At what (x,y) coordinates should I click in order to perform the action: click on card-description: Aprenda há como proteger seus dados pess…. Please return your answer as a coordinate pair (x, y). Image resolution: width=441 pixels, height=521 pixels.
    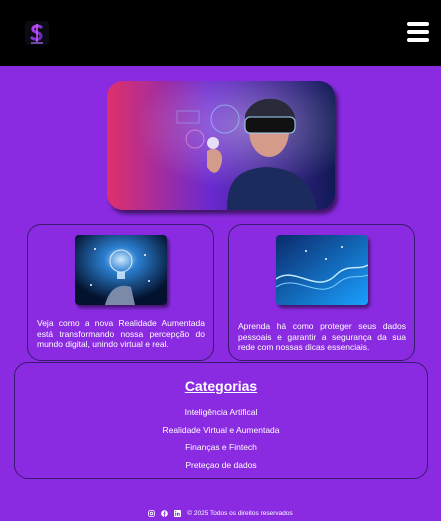
    Looking at the image, I should click on (322, 336).